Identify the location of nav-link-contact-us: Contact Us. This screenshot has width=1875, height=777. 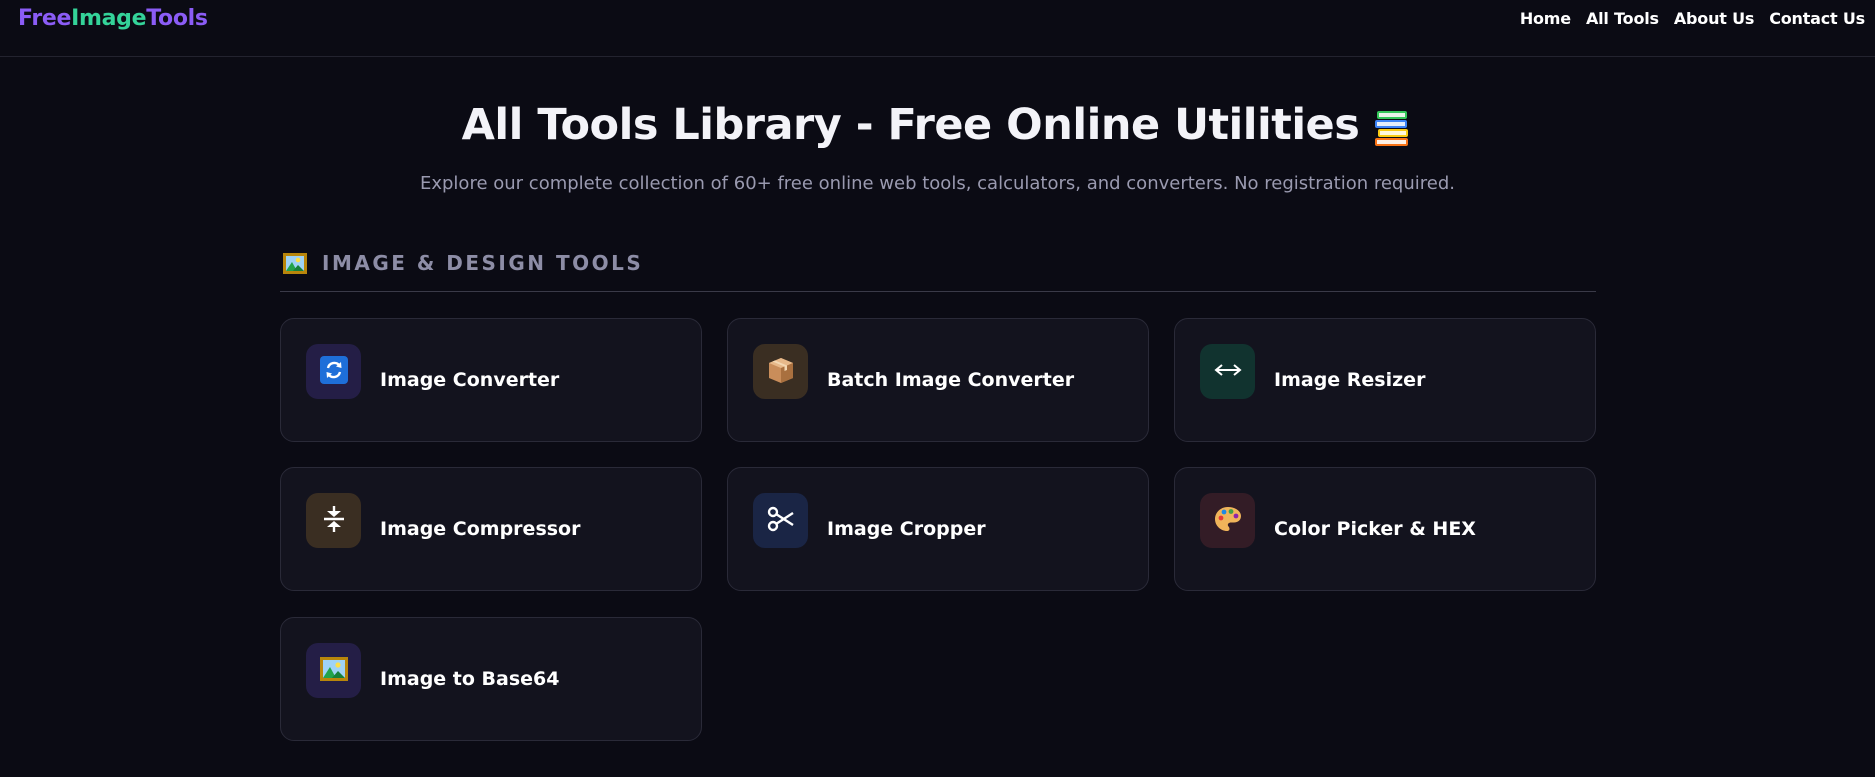
(1817, 18).